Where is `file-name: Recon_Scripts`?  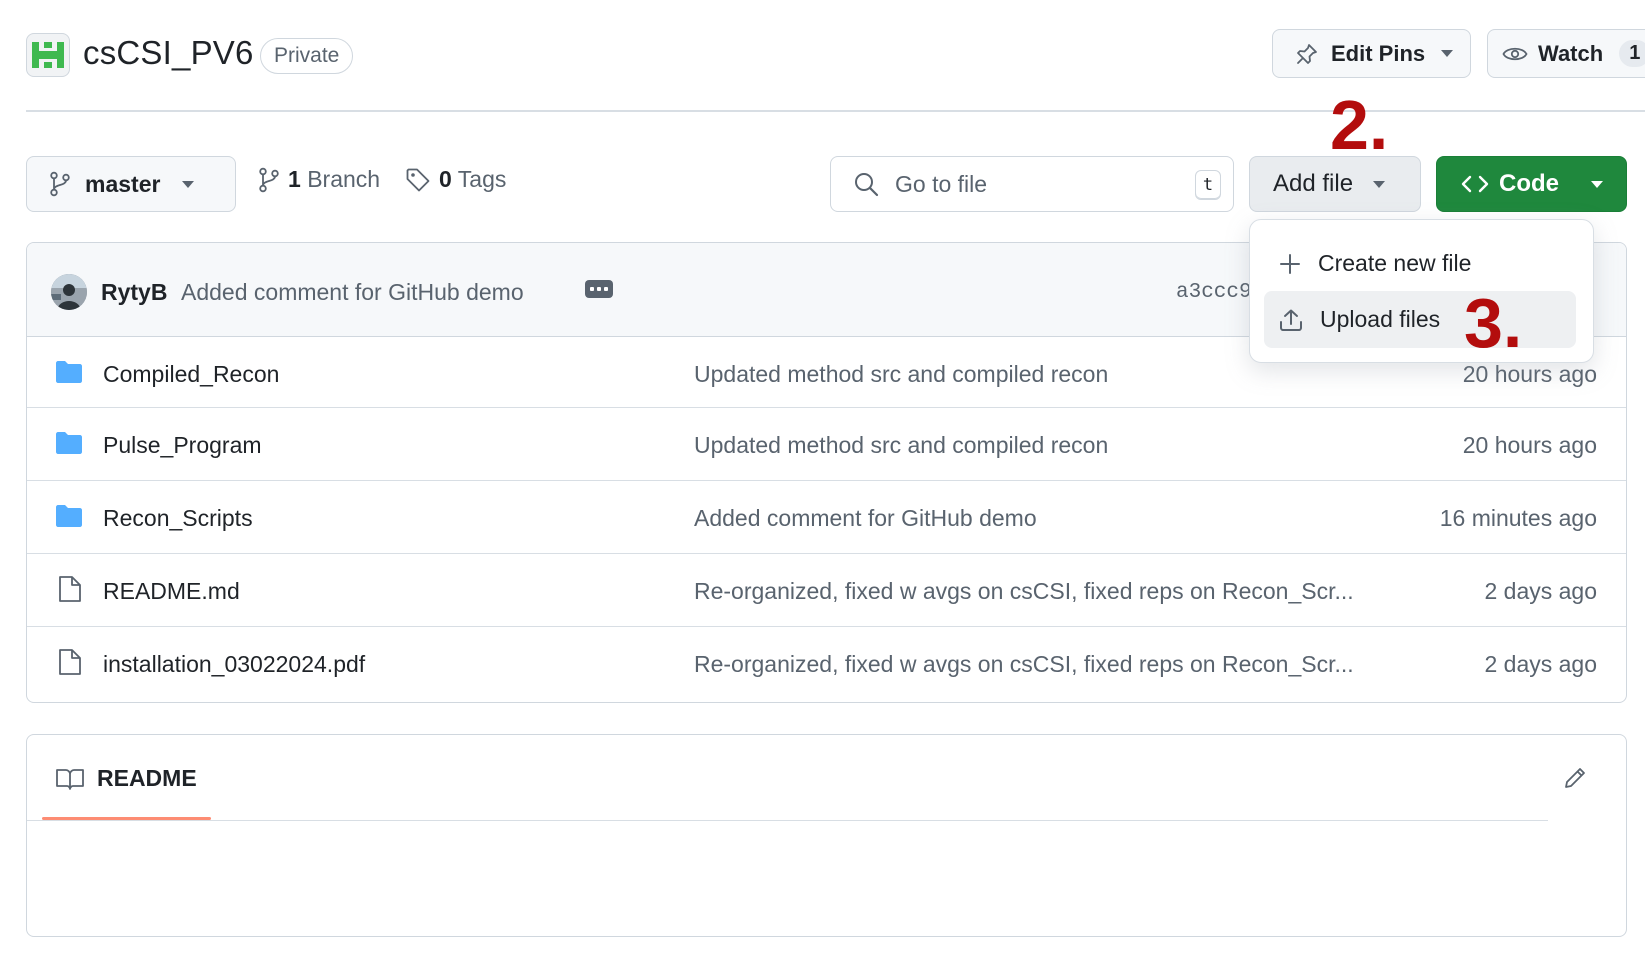
file-name: Recon_Scripts is located at coordinates (178, 518).